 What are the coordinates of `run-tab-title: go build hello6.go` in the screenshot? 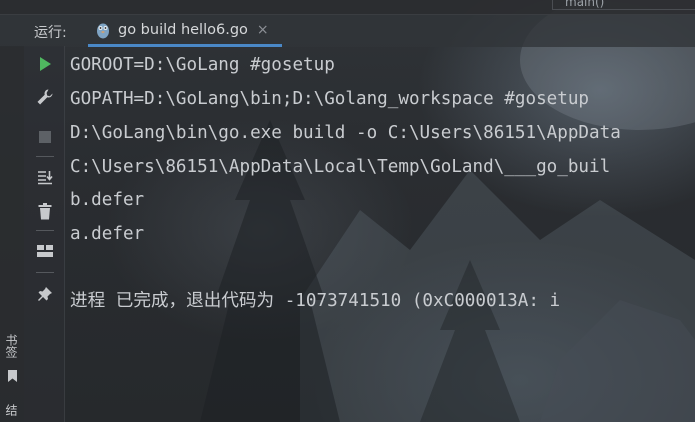 It's located at (183, 30).